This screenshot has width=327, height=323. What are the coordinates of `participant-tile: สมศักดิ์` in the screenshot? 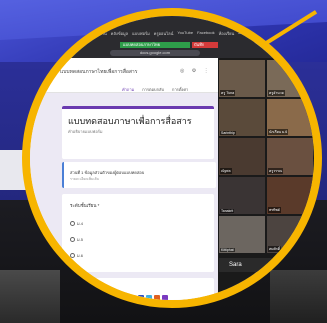 It's located at (290, 234).